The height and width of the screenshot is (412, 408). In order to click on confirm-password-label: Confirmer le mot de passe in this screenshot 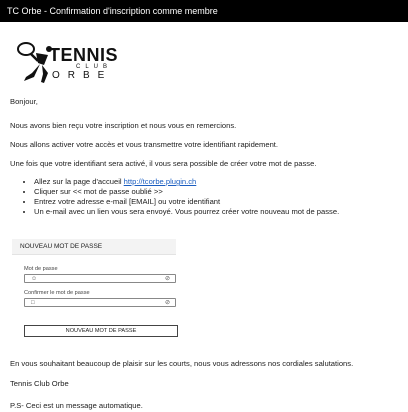, I will do `click(57, 293)`.